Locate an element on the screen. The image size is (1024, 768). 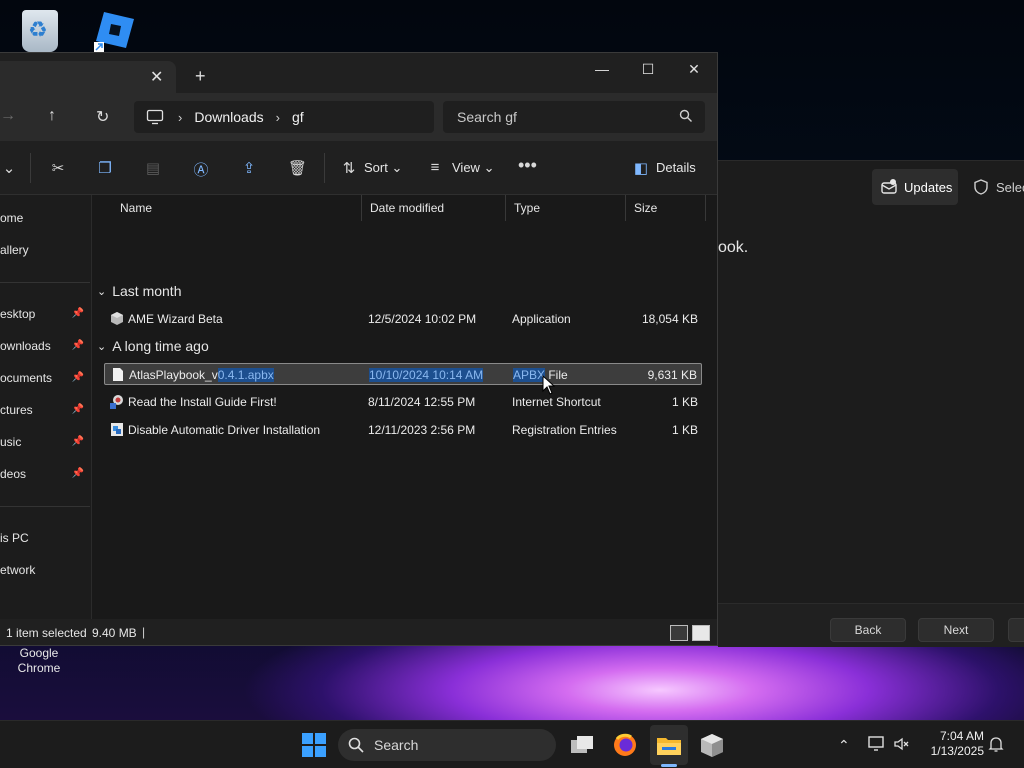
rename-icon: Ⓐ is located at coordinates (201, 169).